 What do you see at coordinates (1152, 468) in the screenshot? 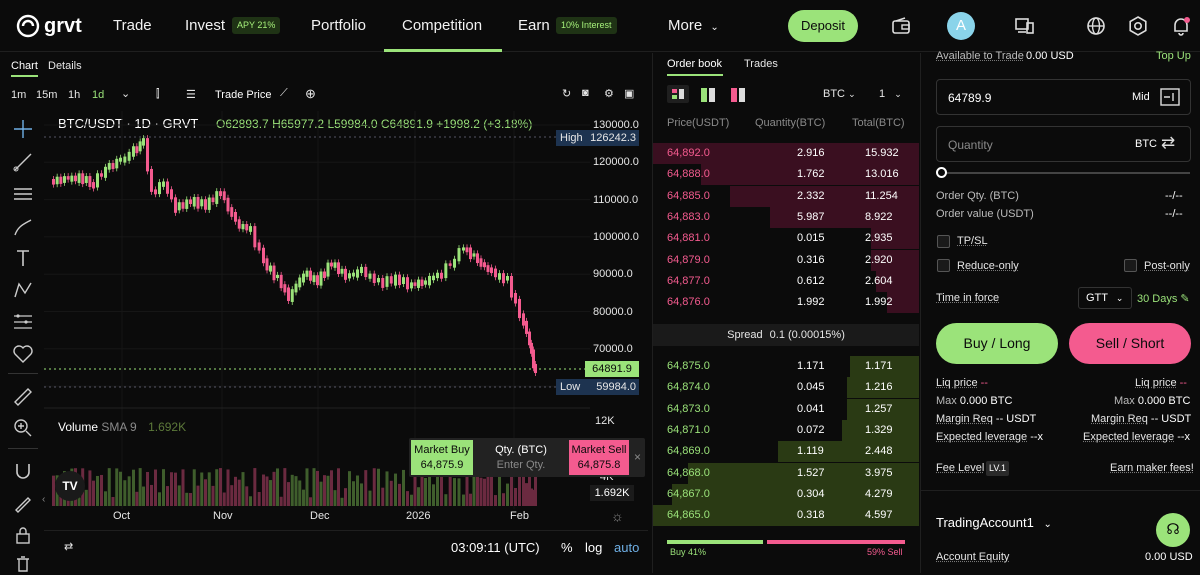
I see `earn-maker-fees-link: Earn maker fees!` at bounding box center [1152, 468].